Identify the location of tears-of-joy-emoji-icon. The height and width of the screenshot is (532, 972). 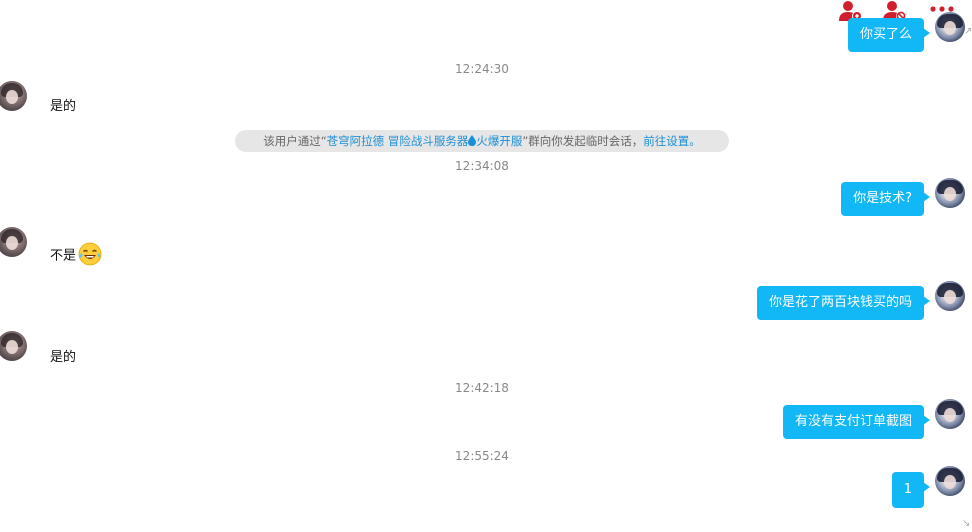
(90, 254).